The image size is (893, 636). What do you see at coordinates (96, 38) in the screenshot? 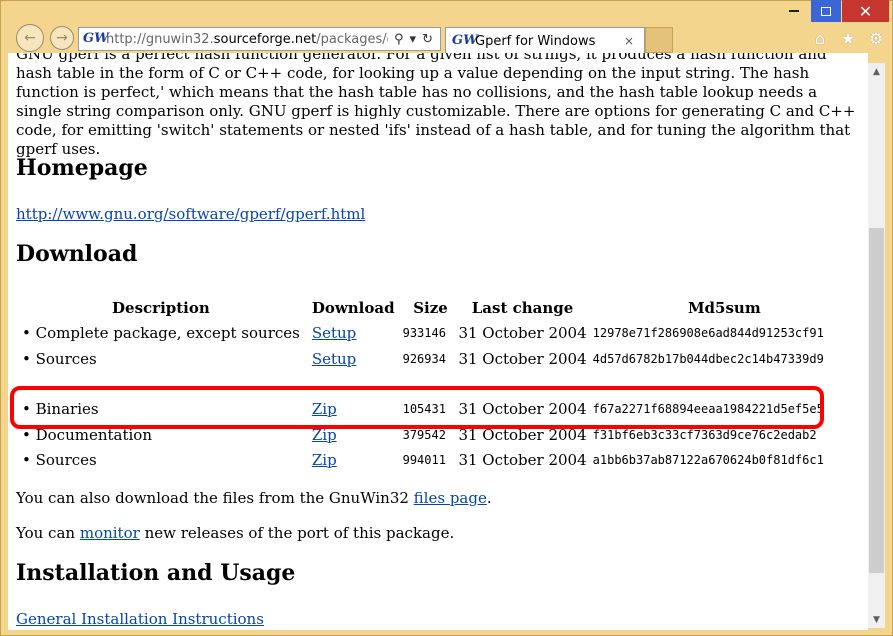
I see `site-favicon-icon: GW` at bounding box center [96, 38].